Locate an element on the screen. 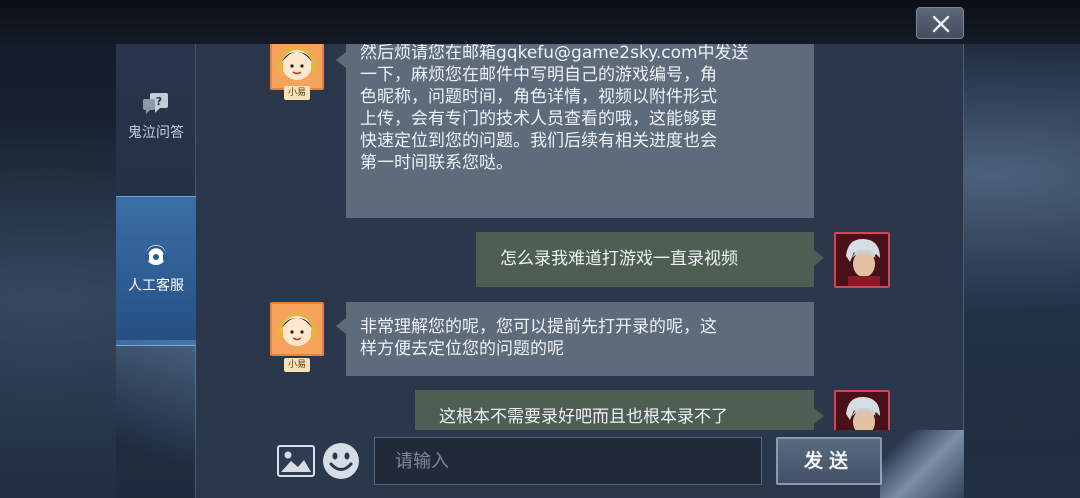  message-bubble: 这根本不需要录好吧而且也根本录不了 is located at coordinates (619, 410).